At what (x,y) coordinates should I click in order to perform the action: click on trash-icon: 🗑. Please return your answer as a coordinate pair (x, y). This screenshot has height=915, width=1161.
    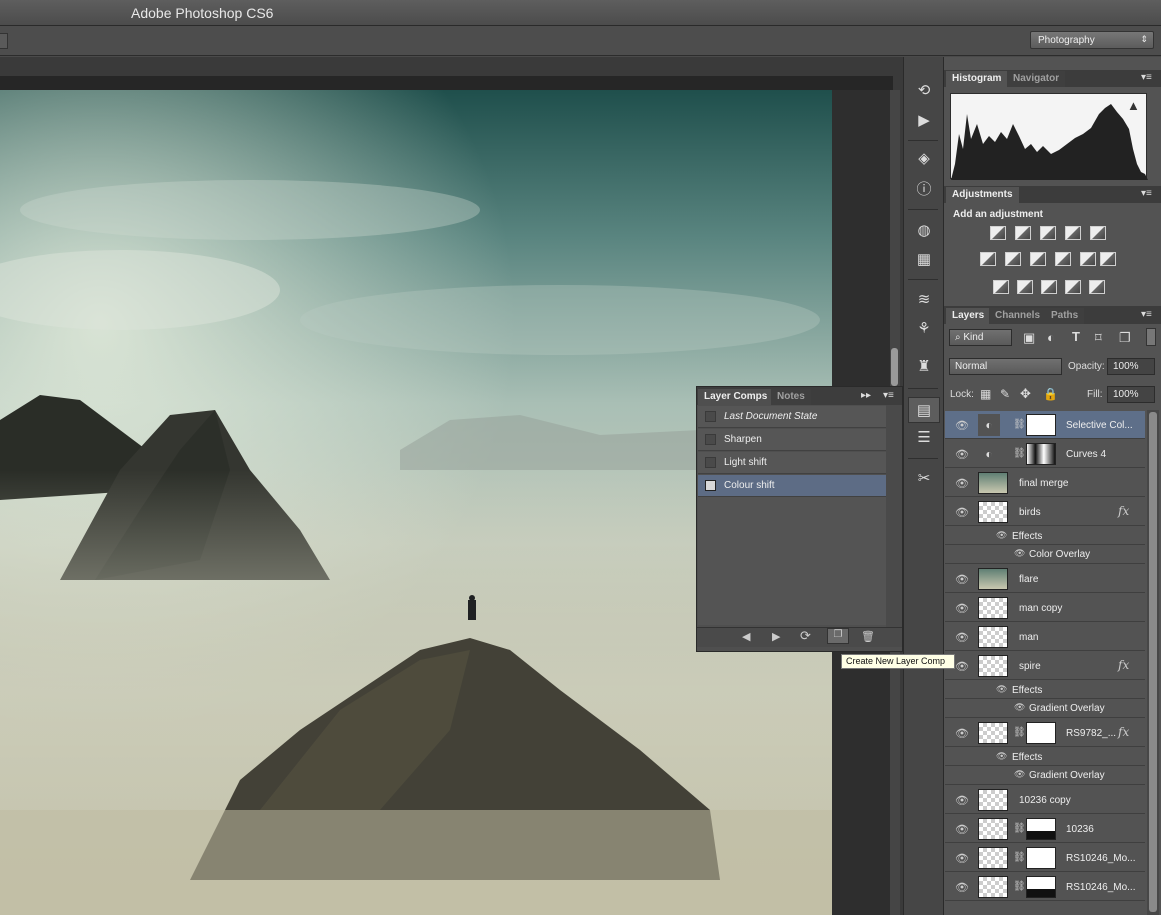
    Looking at the image, I should click on (868, 636).